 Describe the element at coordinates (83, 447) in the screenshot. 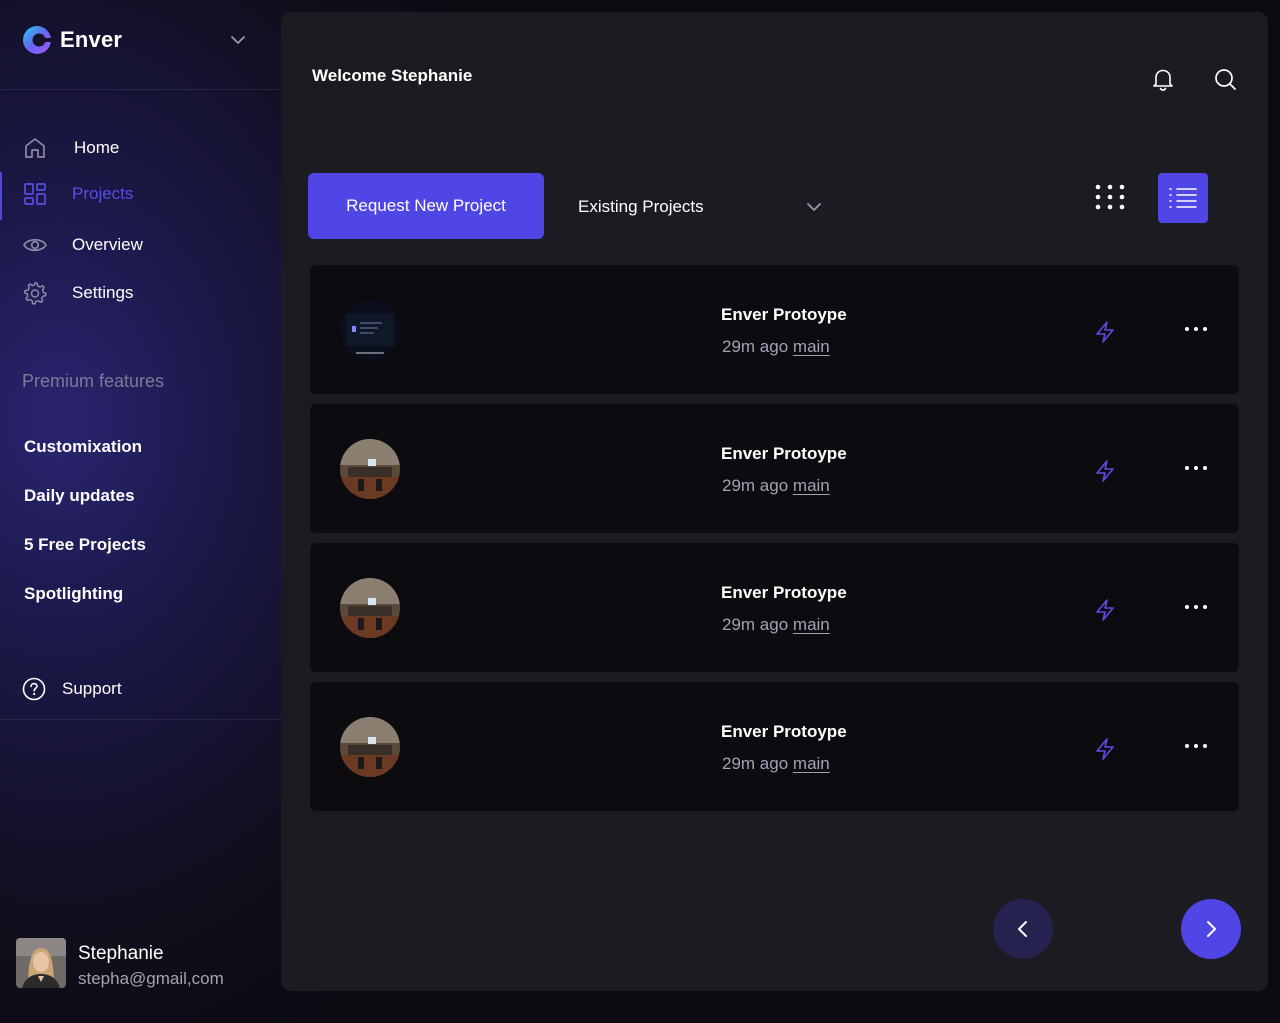

I see `feature-item: Customixation` at that location.